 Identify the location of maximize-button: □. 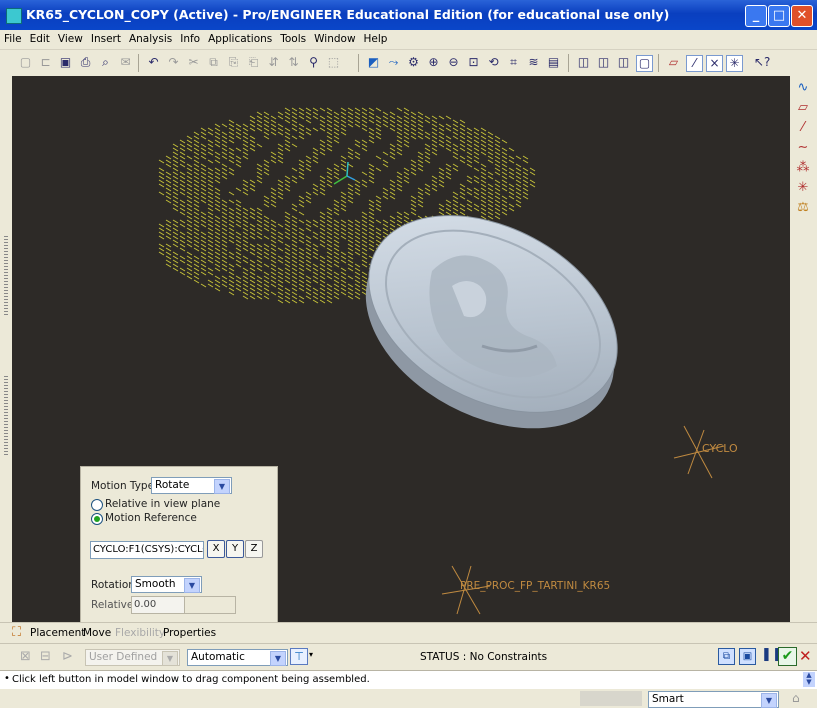
(779, 16).